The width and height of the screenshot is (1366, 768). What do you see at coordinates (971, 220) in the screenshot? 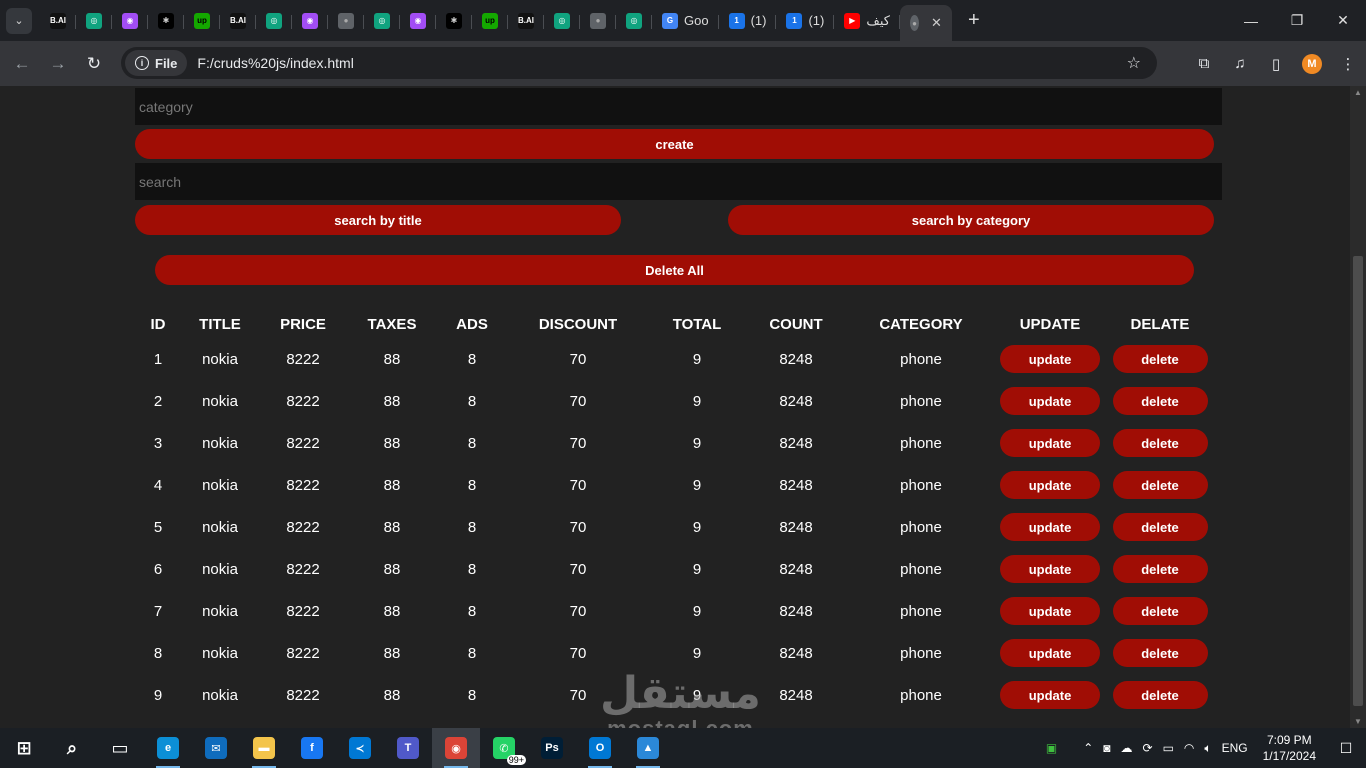
I see `search-by-category-button: search by category` at bounding box center [971, 220].